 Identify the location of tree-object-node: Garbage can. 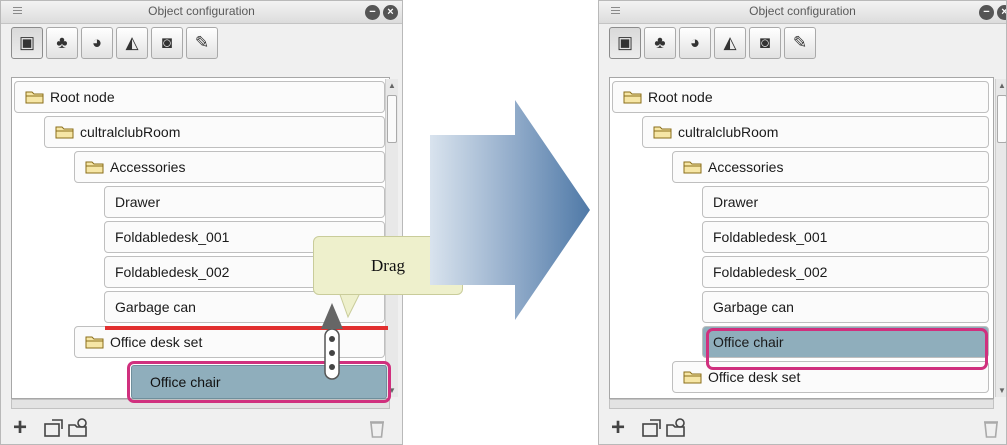
(845, 307).